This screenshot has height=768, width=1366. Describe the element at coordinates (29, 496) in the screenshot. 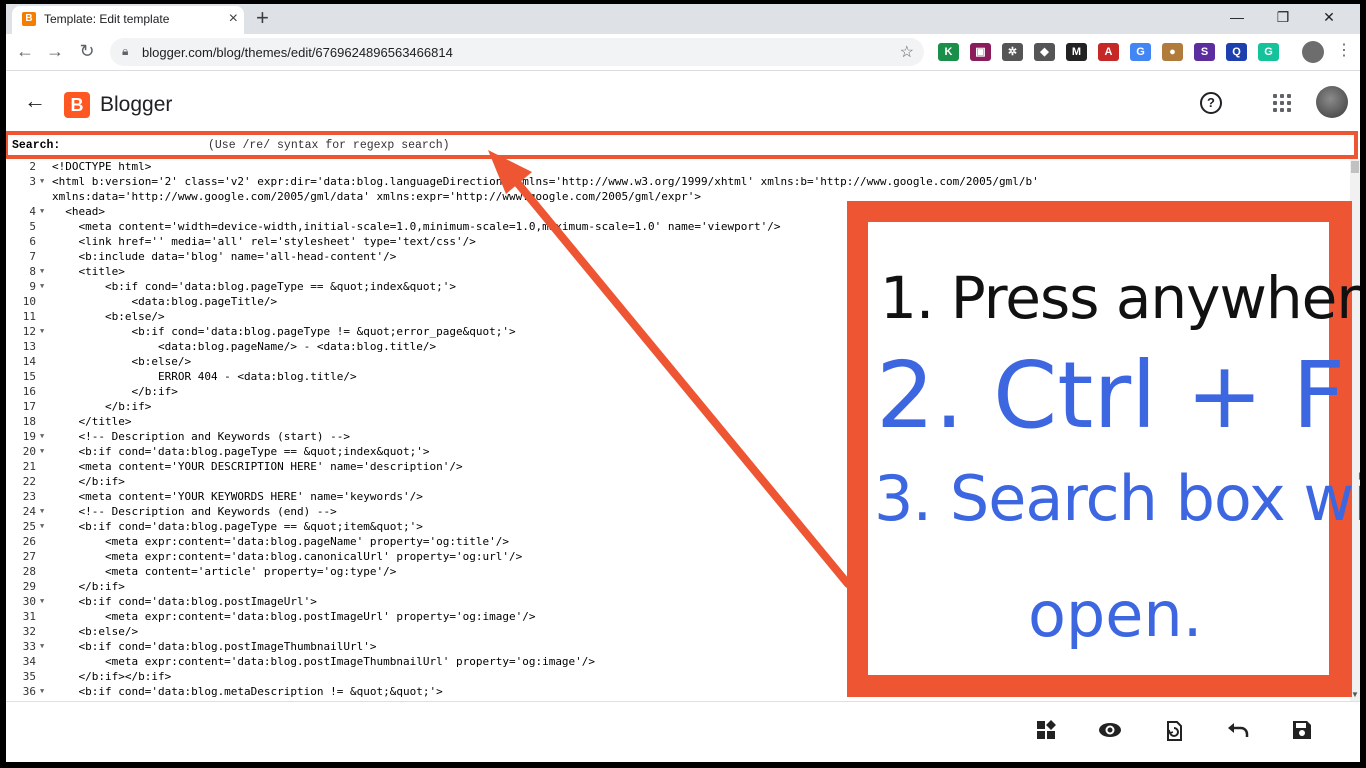

I see `line-number: 23` at that location.